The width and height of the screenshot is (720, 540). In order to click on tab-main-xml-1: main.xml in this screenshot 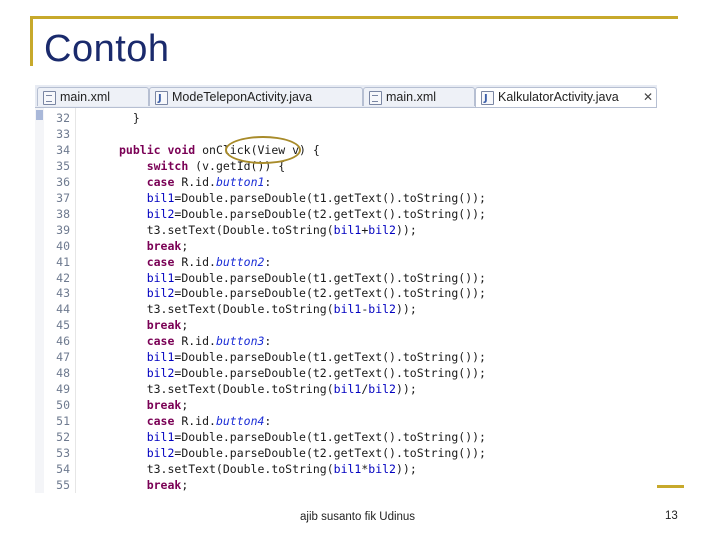, I will do `click(93, 96)`.